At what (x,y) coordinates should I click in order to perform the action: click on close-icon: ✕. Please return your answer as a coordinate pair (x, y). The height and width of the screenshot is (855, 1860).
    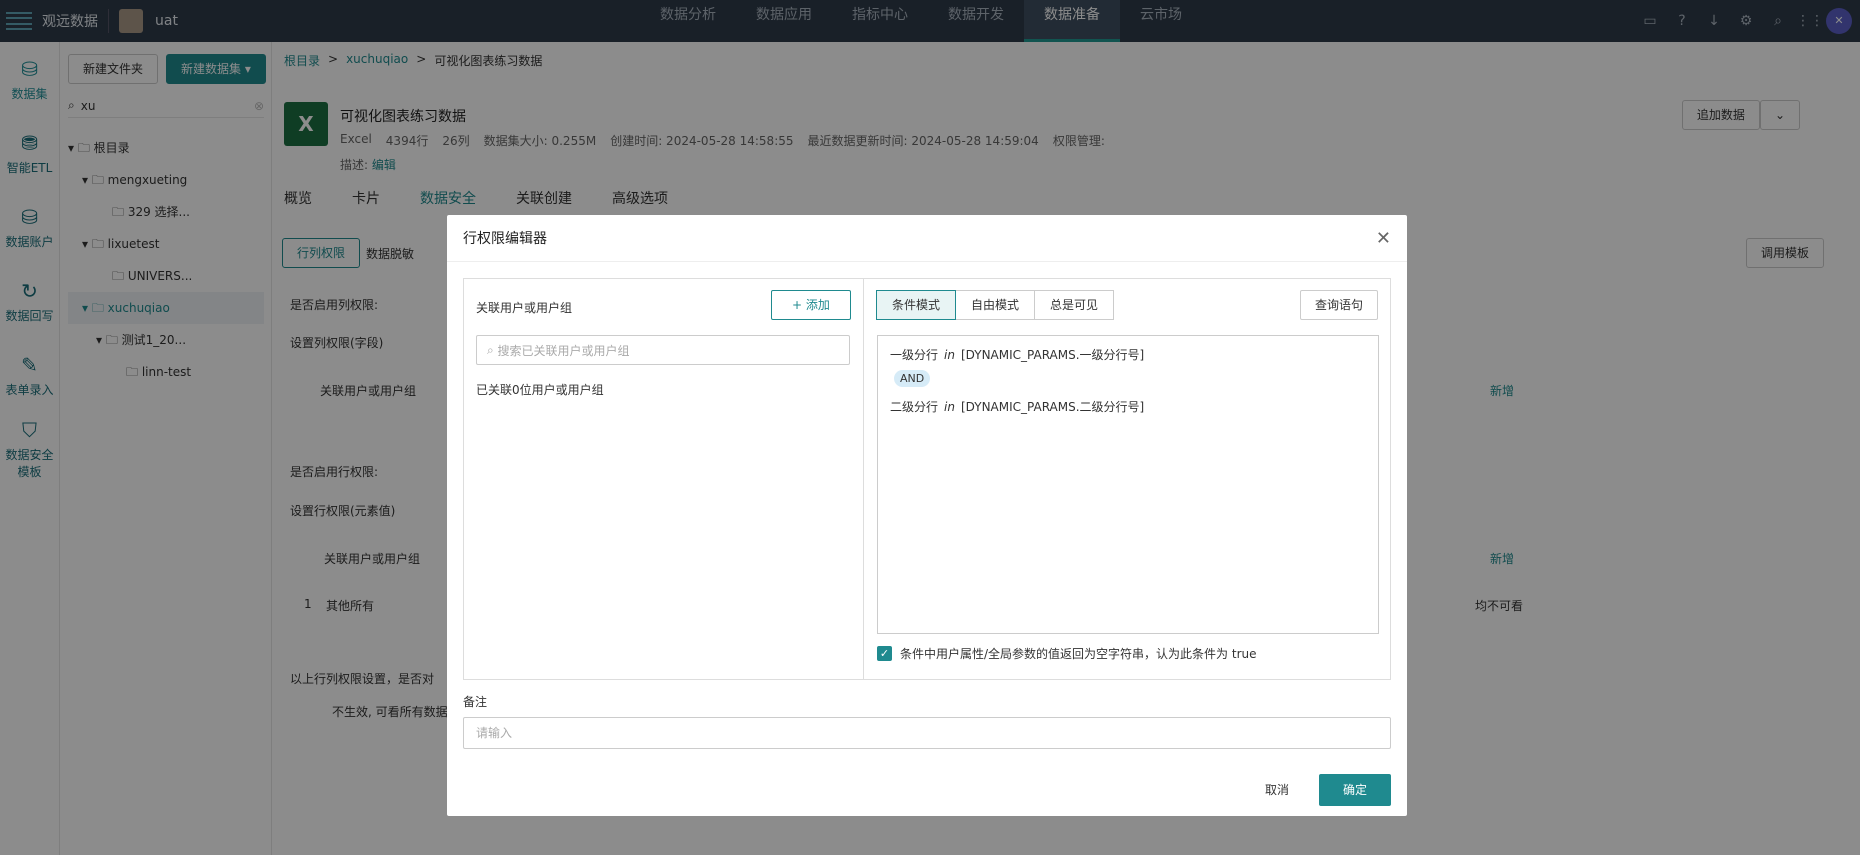
    Looking at the image, I should click on (1383, 238).